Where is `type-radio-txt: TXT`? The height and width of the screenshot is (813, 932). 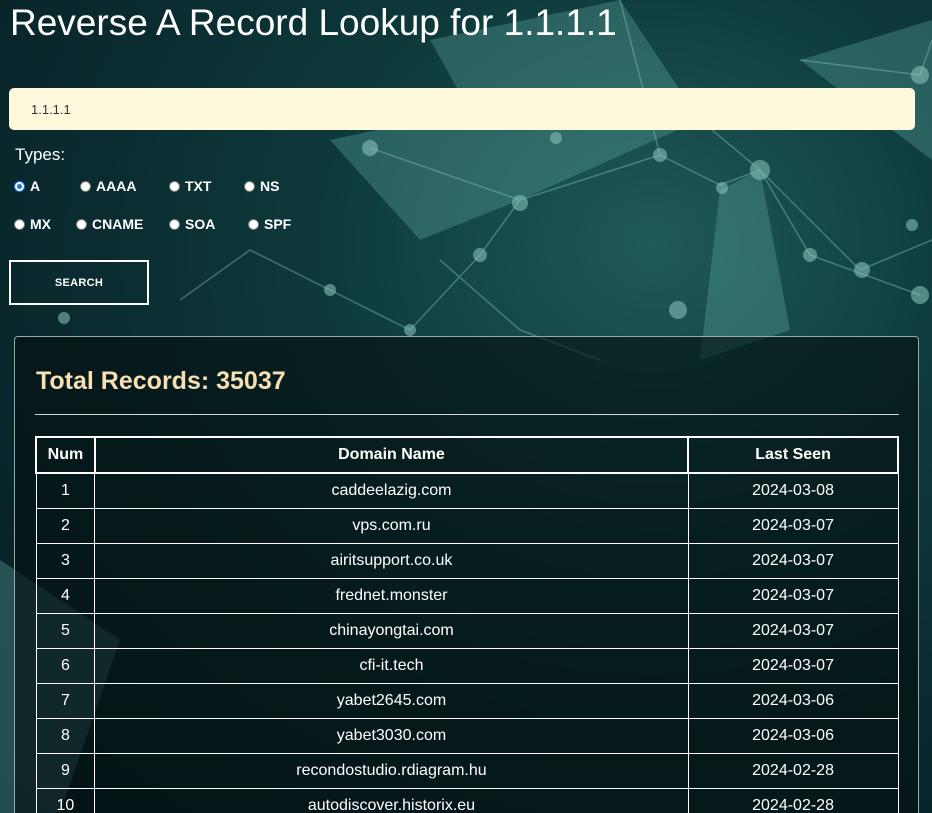 type-radio-txt: TXT is located at coordinates (190, 186).